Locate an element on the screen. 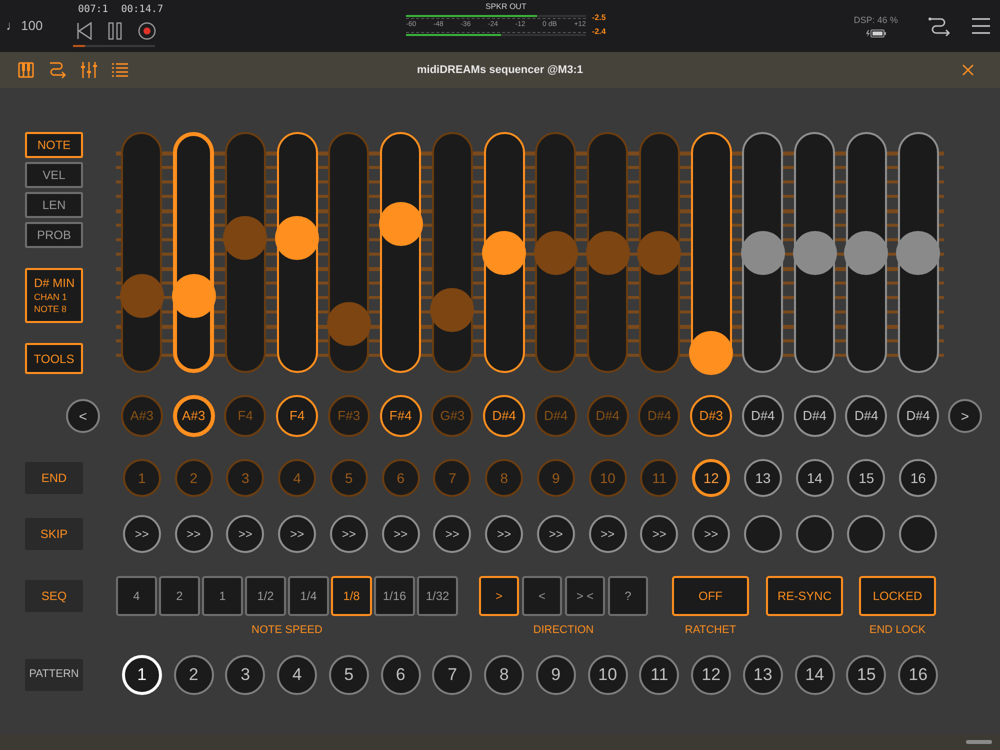 Image resolution: width=1000 pixels, height=750 pixels. slot-number-button: 6 is located at coordinates (400, 674).